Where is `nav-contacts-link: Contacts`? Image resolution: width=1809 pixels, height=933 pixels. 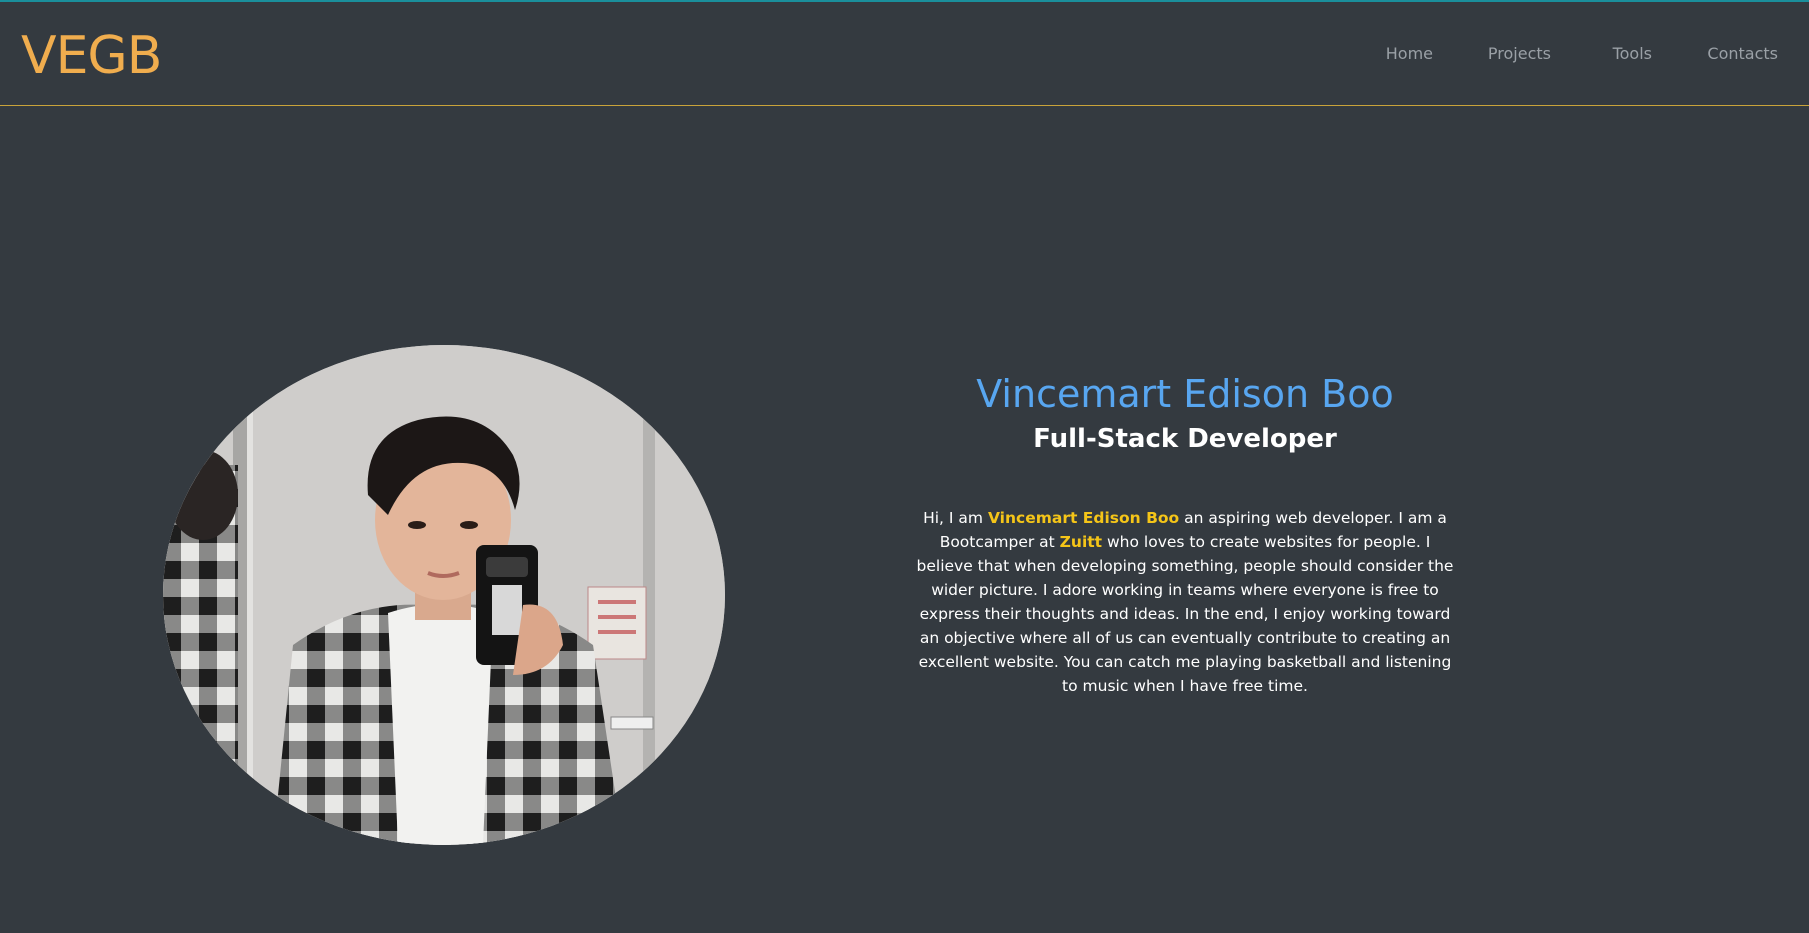
nav-contacts-link: Contacts is located at coordinates (1742, 54).